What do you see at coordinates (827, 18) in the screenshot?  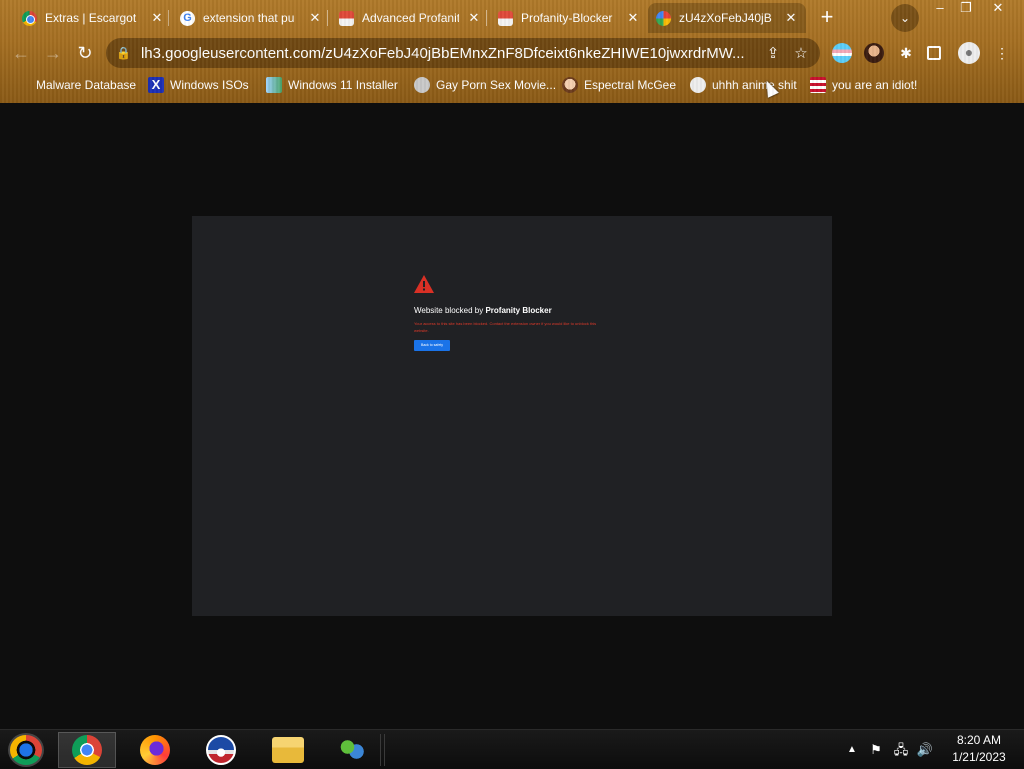 I see `new-tab-button: +` at bounding box center [827, 18].